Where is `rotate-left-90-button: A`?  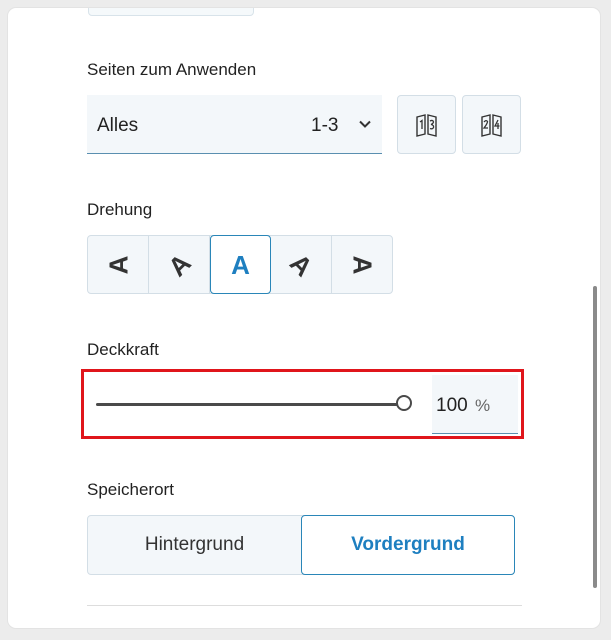 rotate-left-90-button: A is located at coordinates (118, 264).